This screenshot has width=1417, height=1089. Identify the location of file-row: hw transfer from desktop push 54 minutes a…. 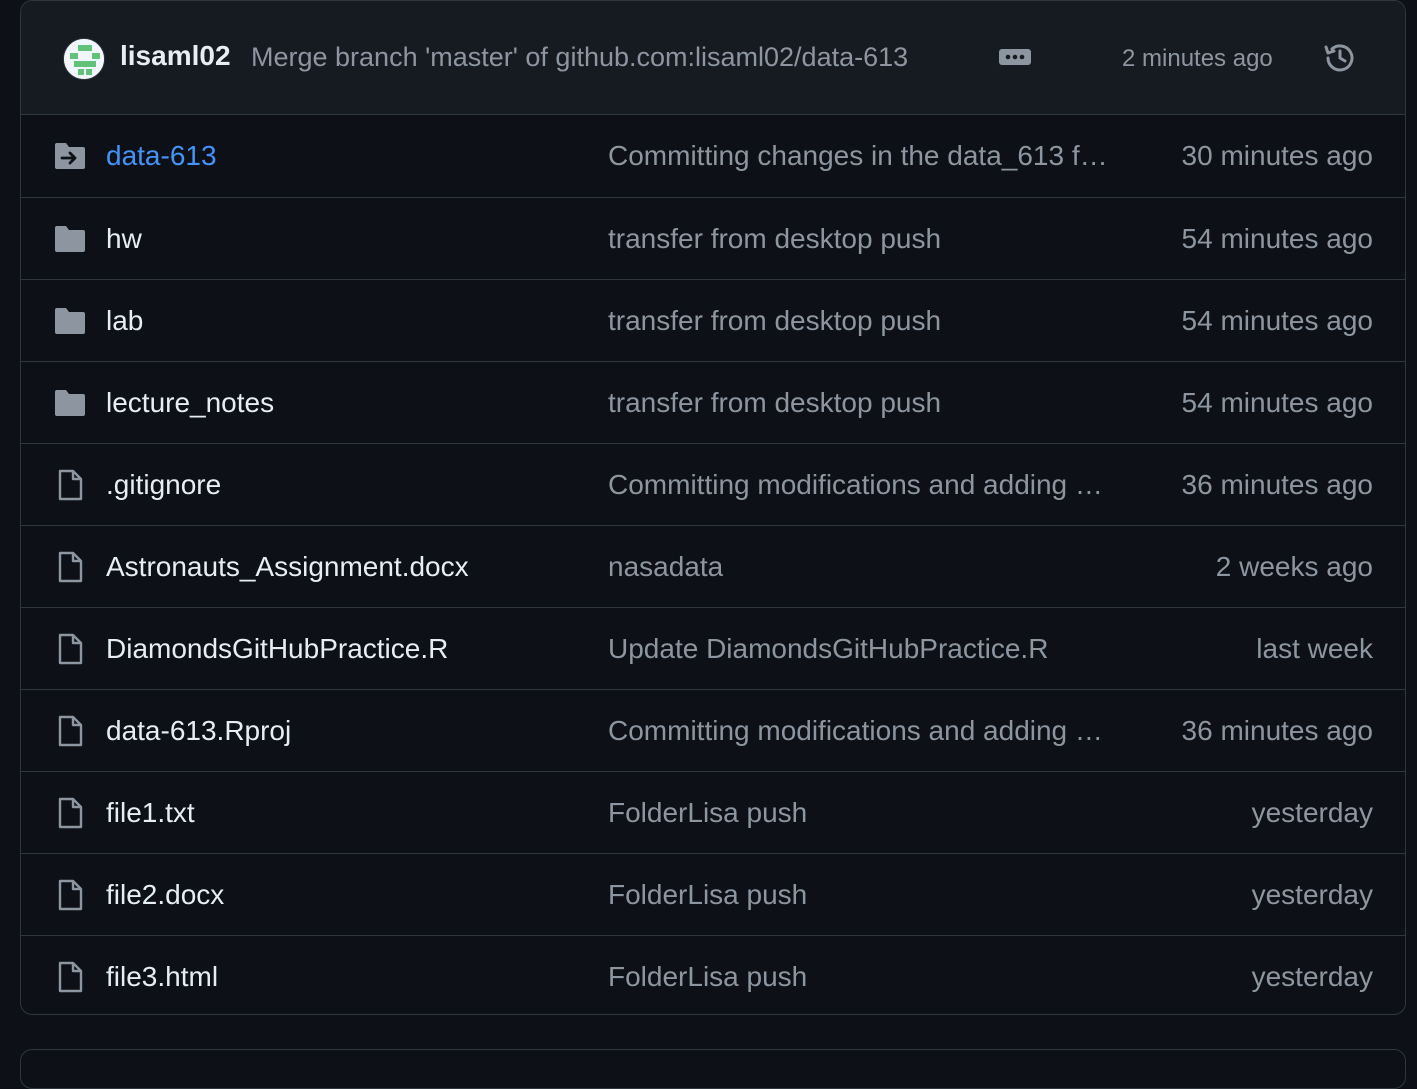
(713, 238).